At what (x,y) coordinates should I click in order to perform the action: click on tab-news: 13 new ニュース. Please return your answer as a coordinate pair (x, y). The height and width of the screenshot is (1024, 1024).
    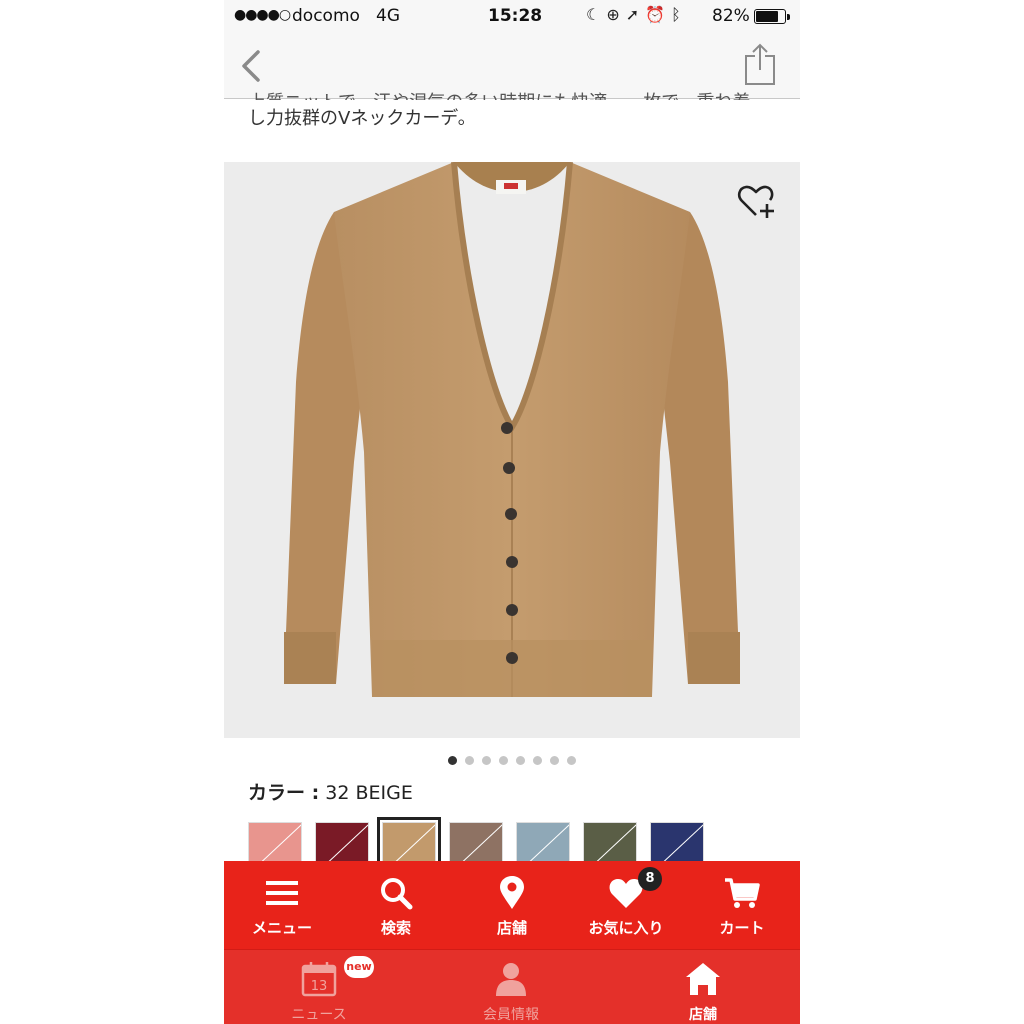
    Looking at the image, I should click on (319, 987).